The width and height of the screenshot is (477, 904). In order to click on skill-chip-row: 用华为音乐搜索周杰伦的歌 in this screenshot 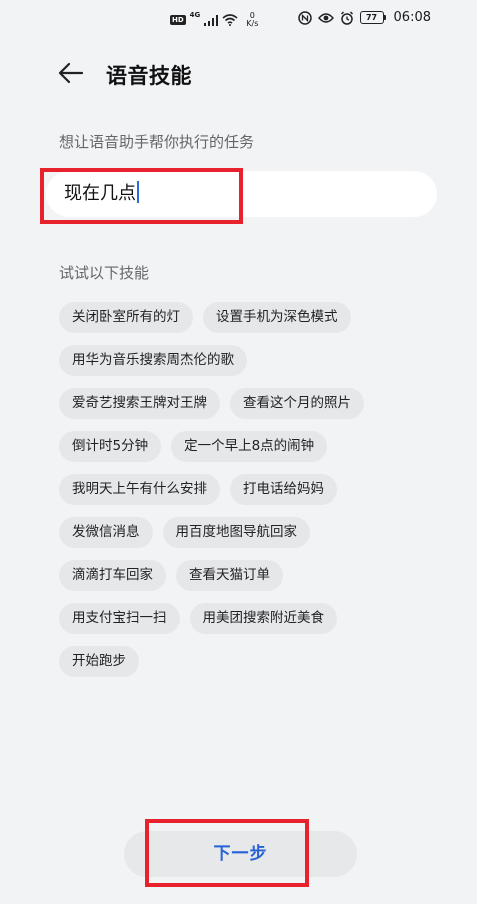, I will do `click(229, 360)`.